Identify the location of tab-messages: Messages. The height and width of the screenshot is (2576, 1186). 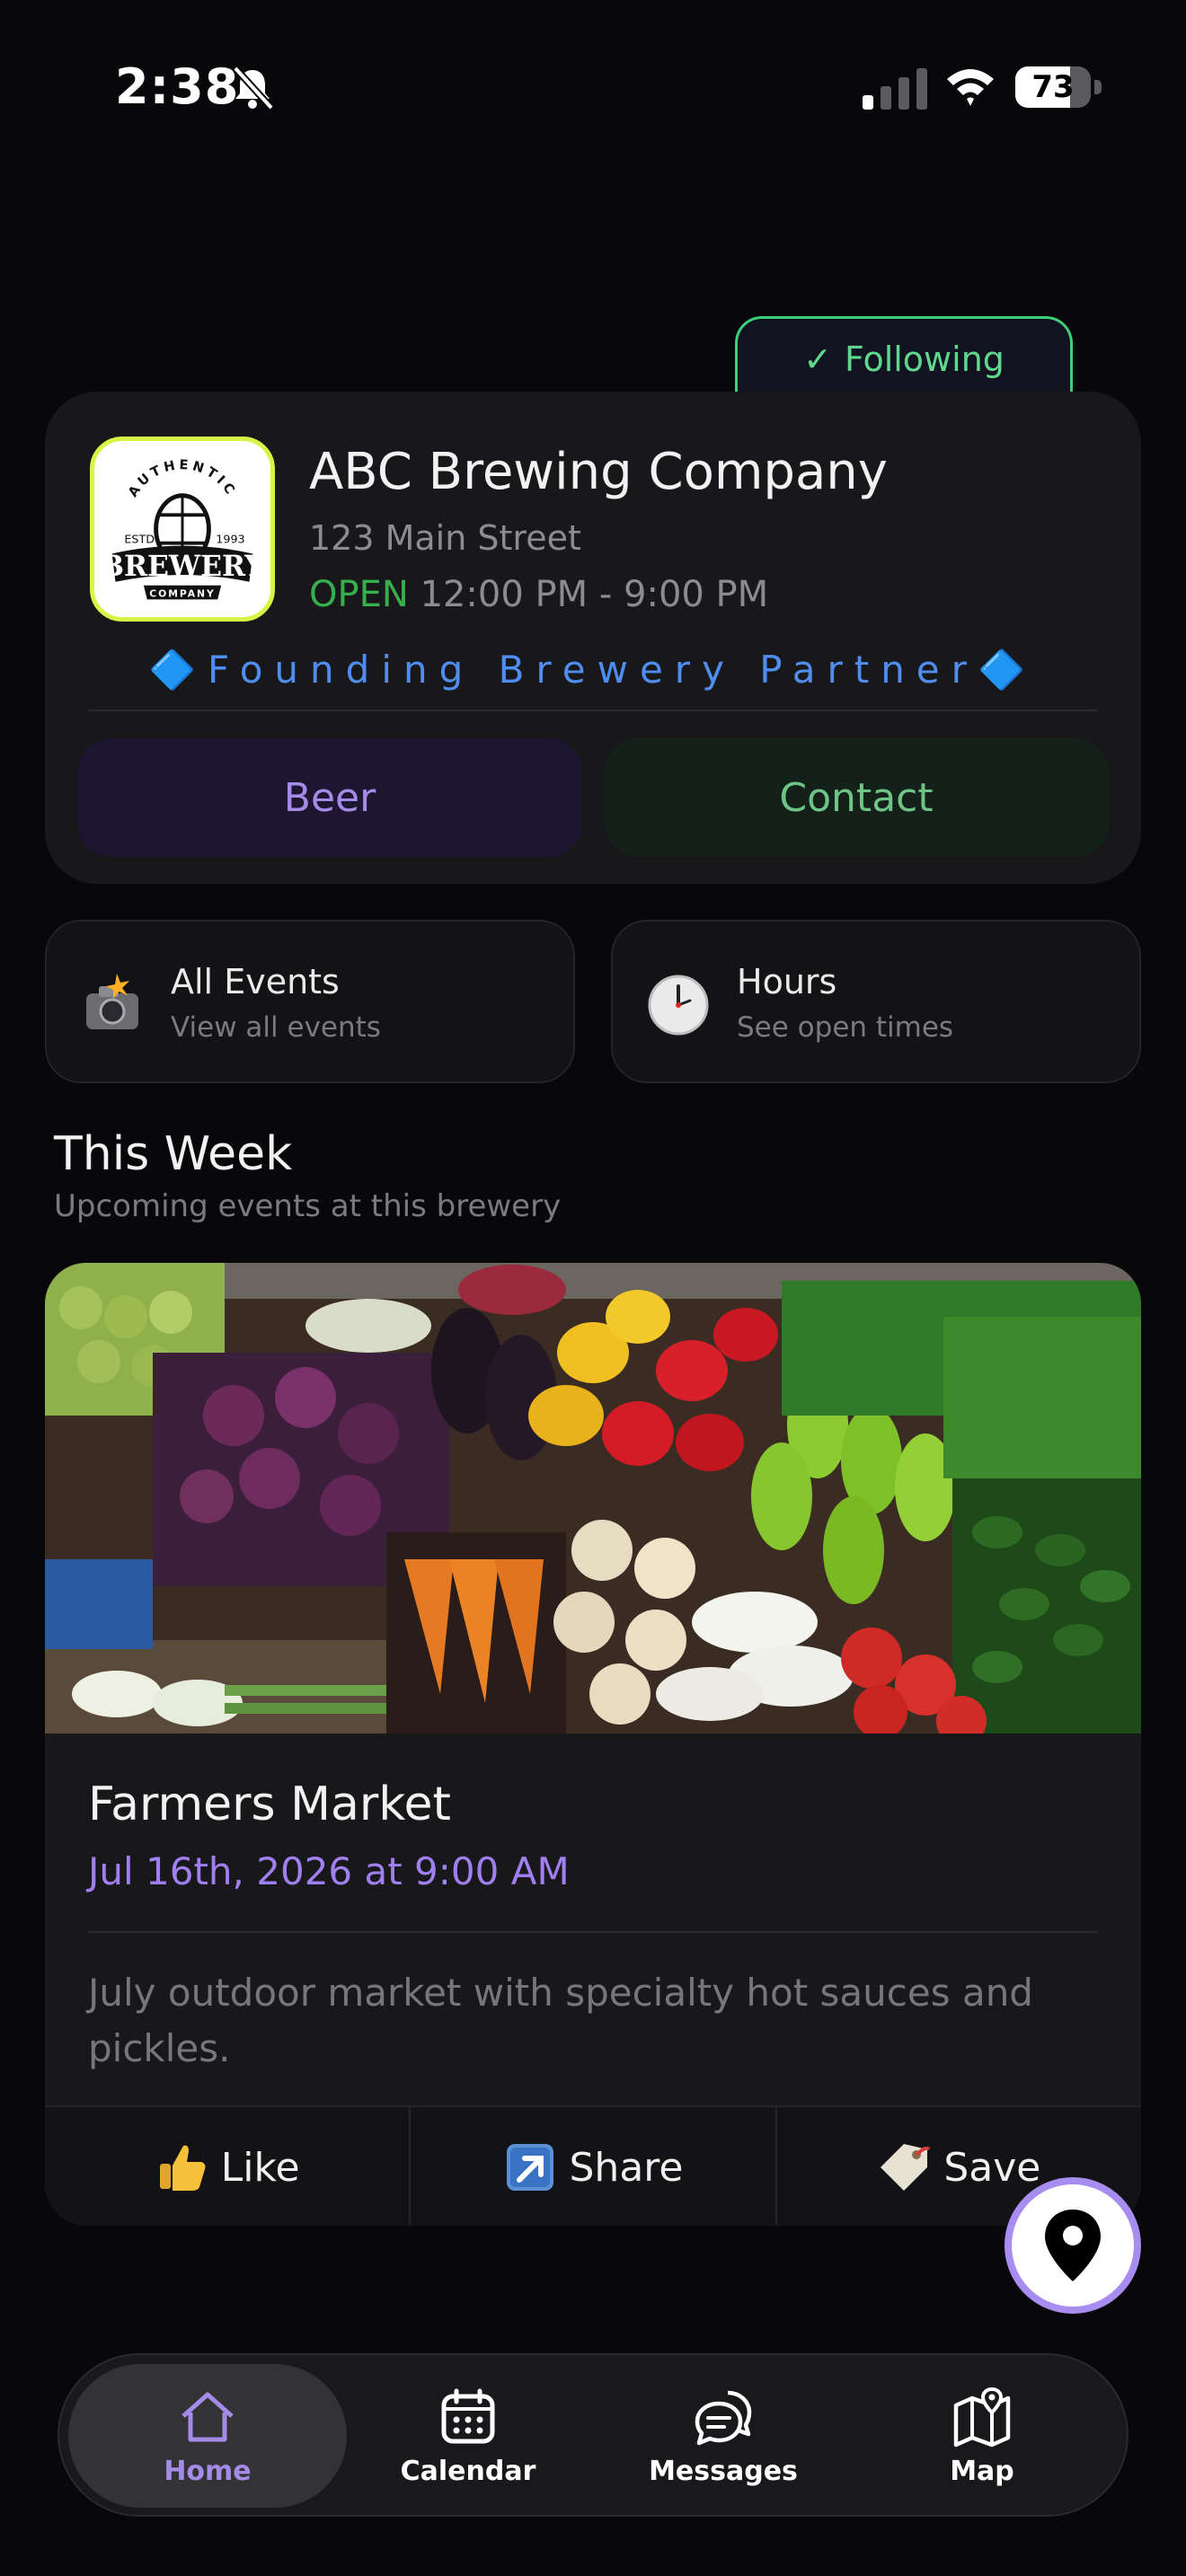
(723, 2436).